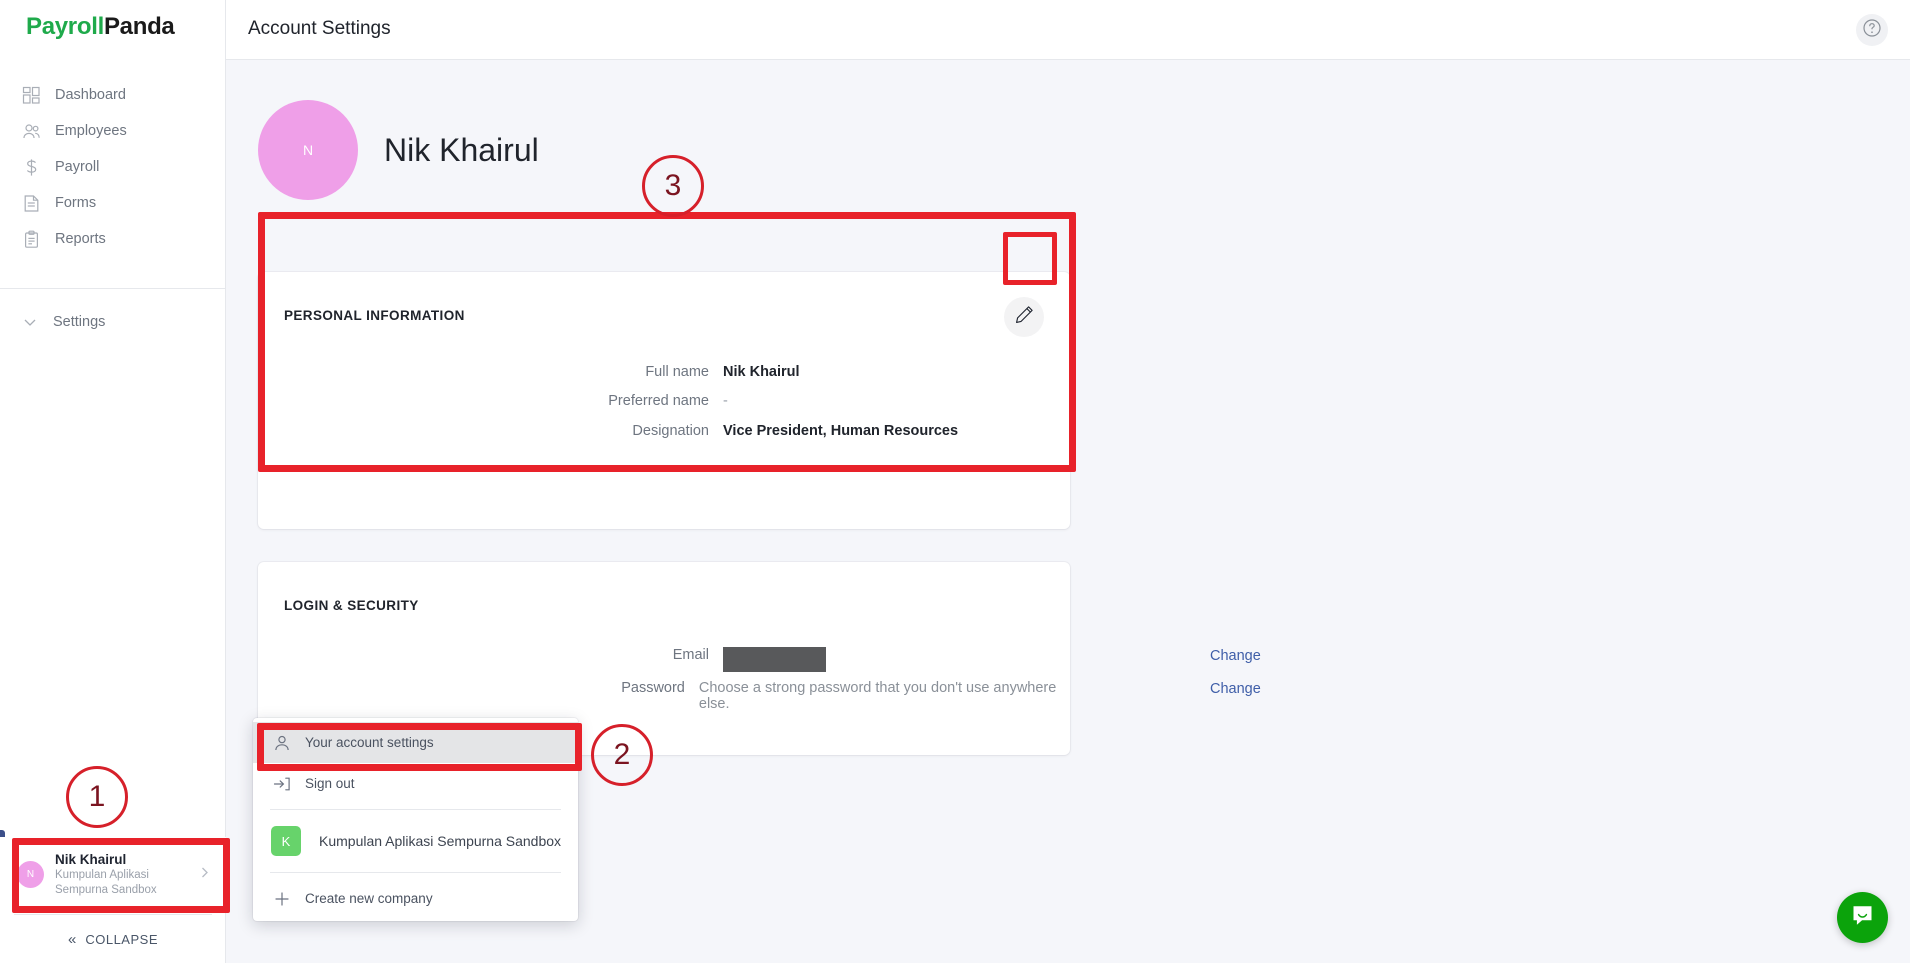 This screenshot has width=1910, height=963. I want to click on account-menu-sign-out: Sign out, so click(415, 783).